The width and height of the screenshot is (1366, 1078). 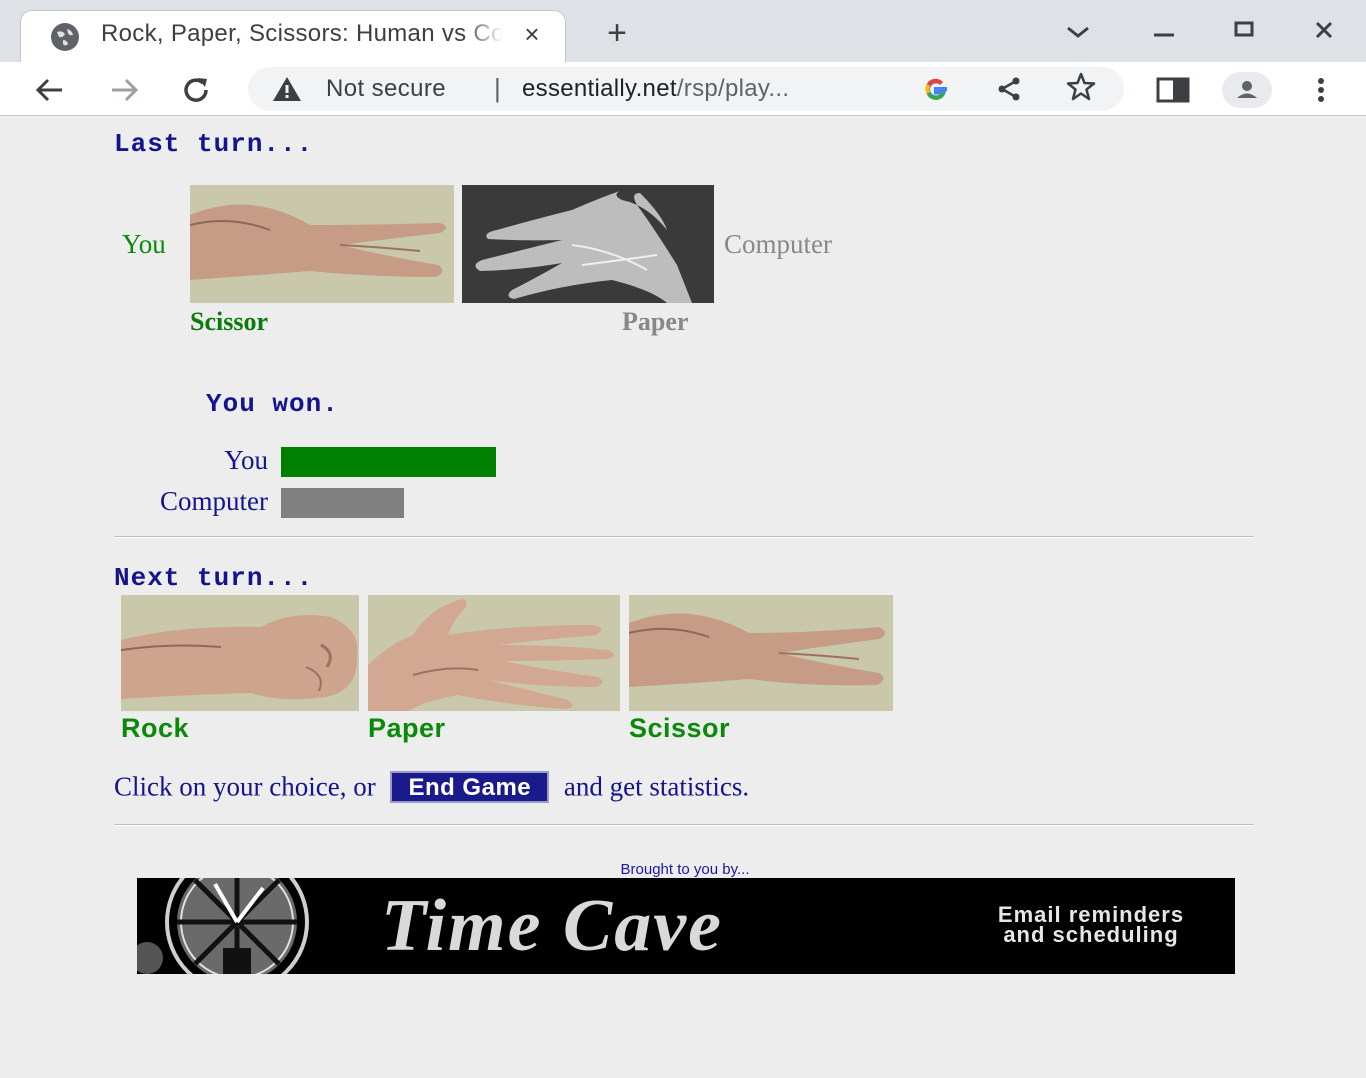 What do you see at coordinates (761, 653) in the screenshot?
I see `scissor-image` at bounding box center [761, 653].